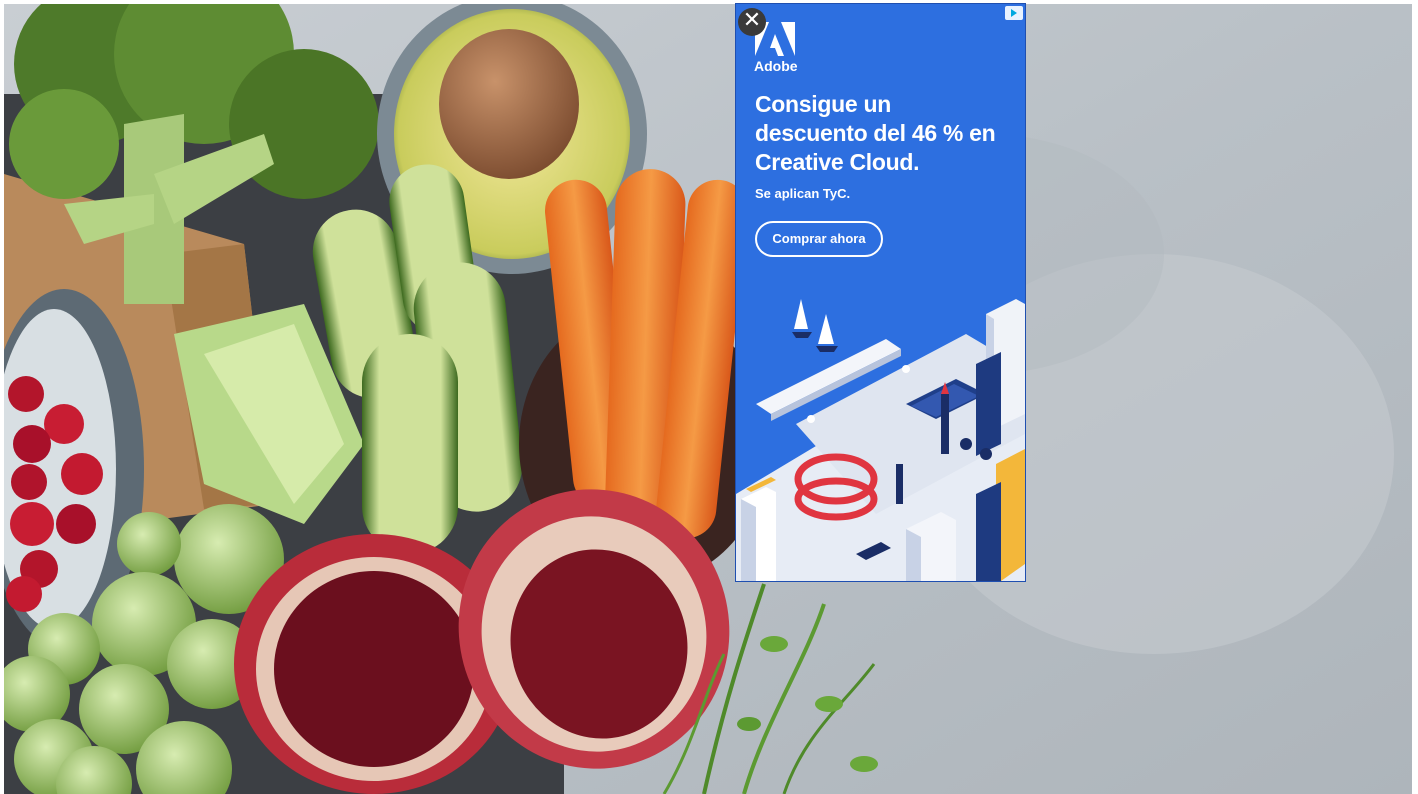 The height and width of the screenshot is (794, 1418). Describe the element at coordinates (880, 440) in the screenshot. I see `city-illustration` at that location.